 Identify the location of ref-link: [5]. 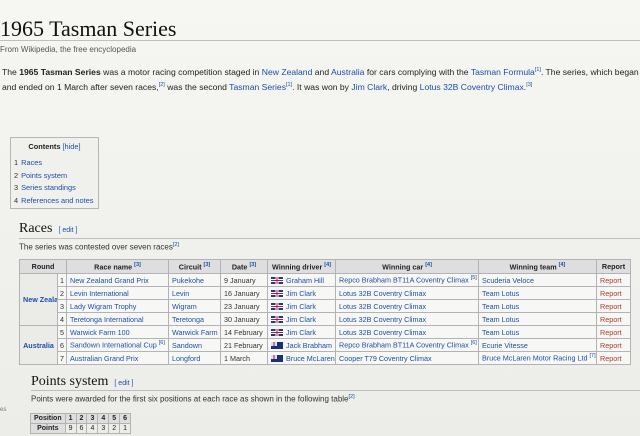
(474, 278).